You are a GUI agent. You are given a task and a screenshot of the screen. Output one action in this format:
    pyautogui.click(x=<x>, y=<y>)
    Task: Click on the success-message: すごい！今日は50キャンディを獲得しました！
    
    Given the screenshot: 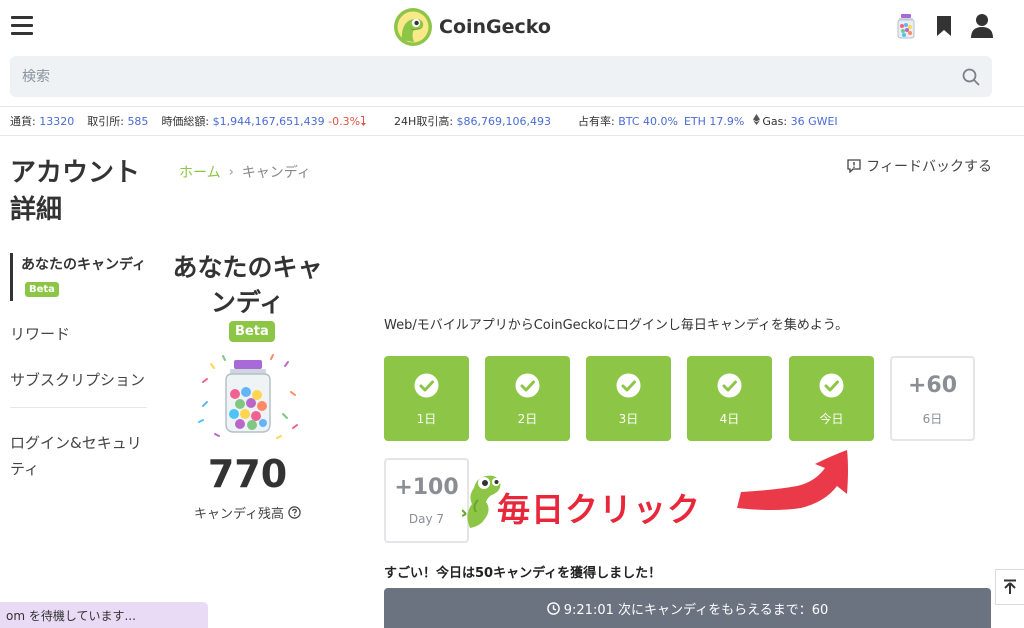 What is the action you would take?
    pyautogui.click(x=523, y=573)
    